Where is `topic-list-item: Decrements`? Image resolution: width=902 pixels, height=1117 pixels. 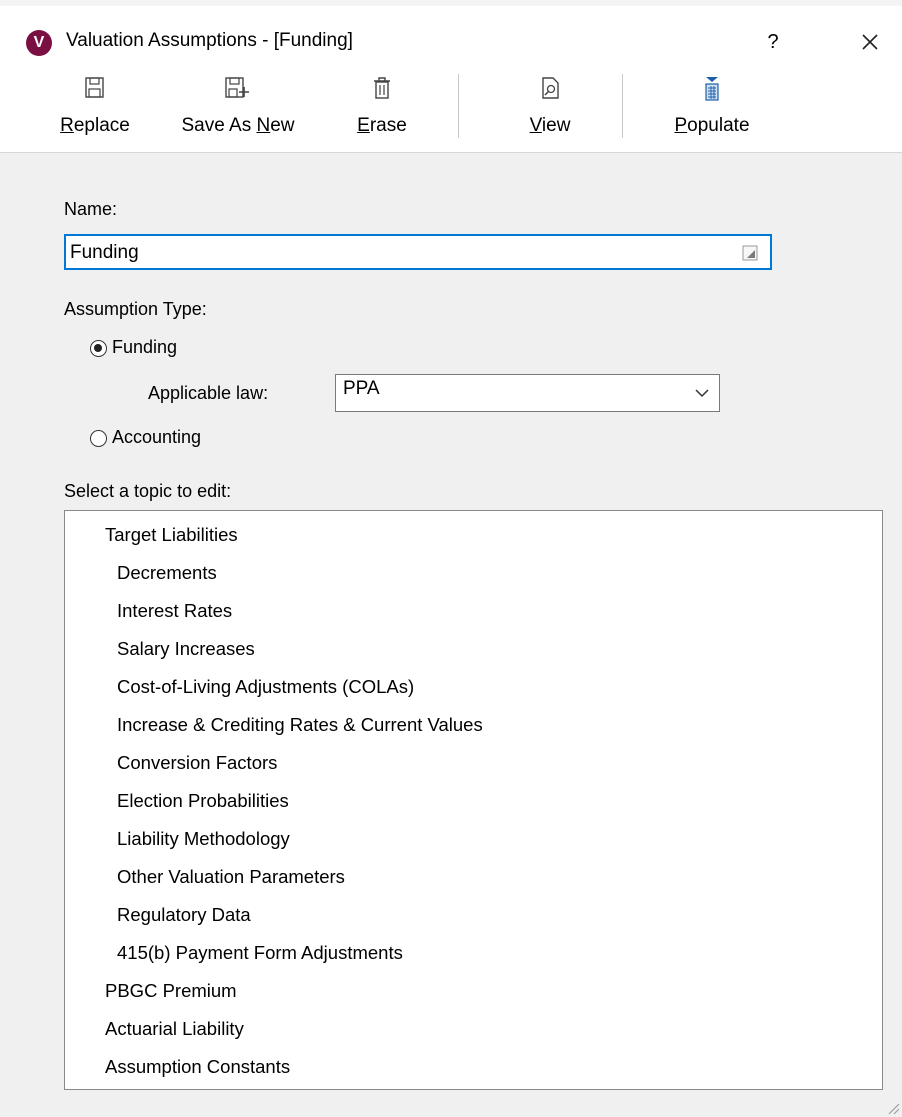
topic-list-item: Decrements is located at coordinates (167, 573).